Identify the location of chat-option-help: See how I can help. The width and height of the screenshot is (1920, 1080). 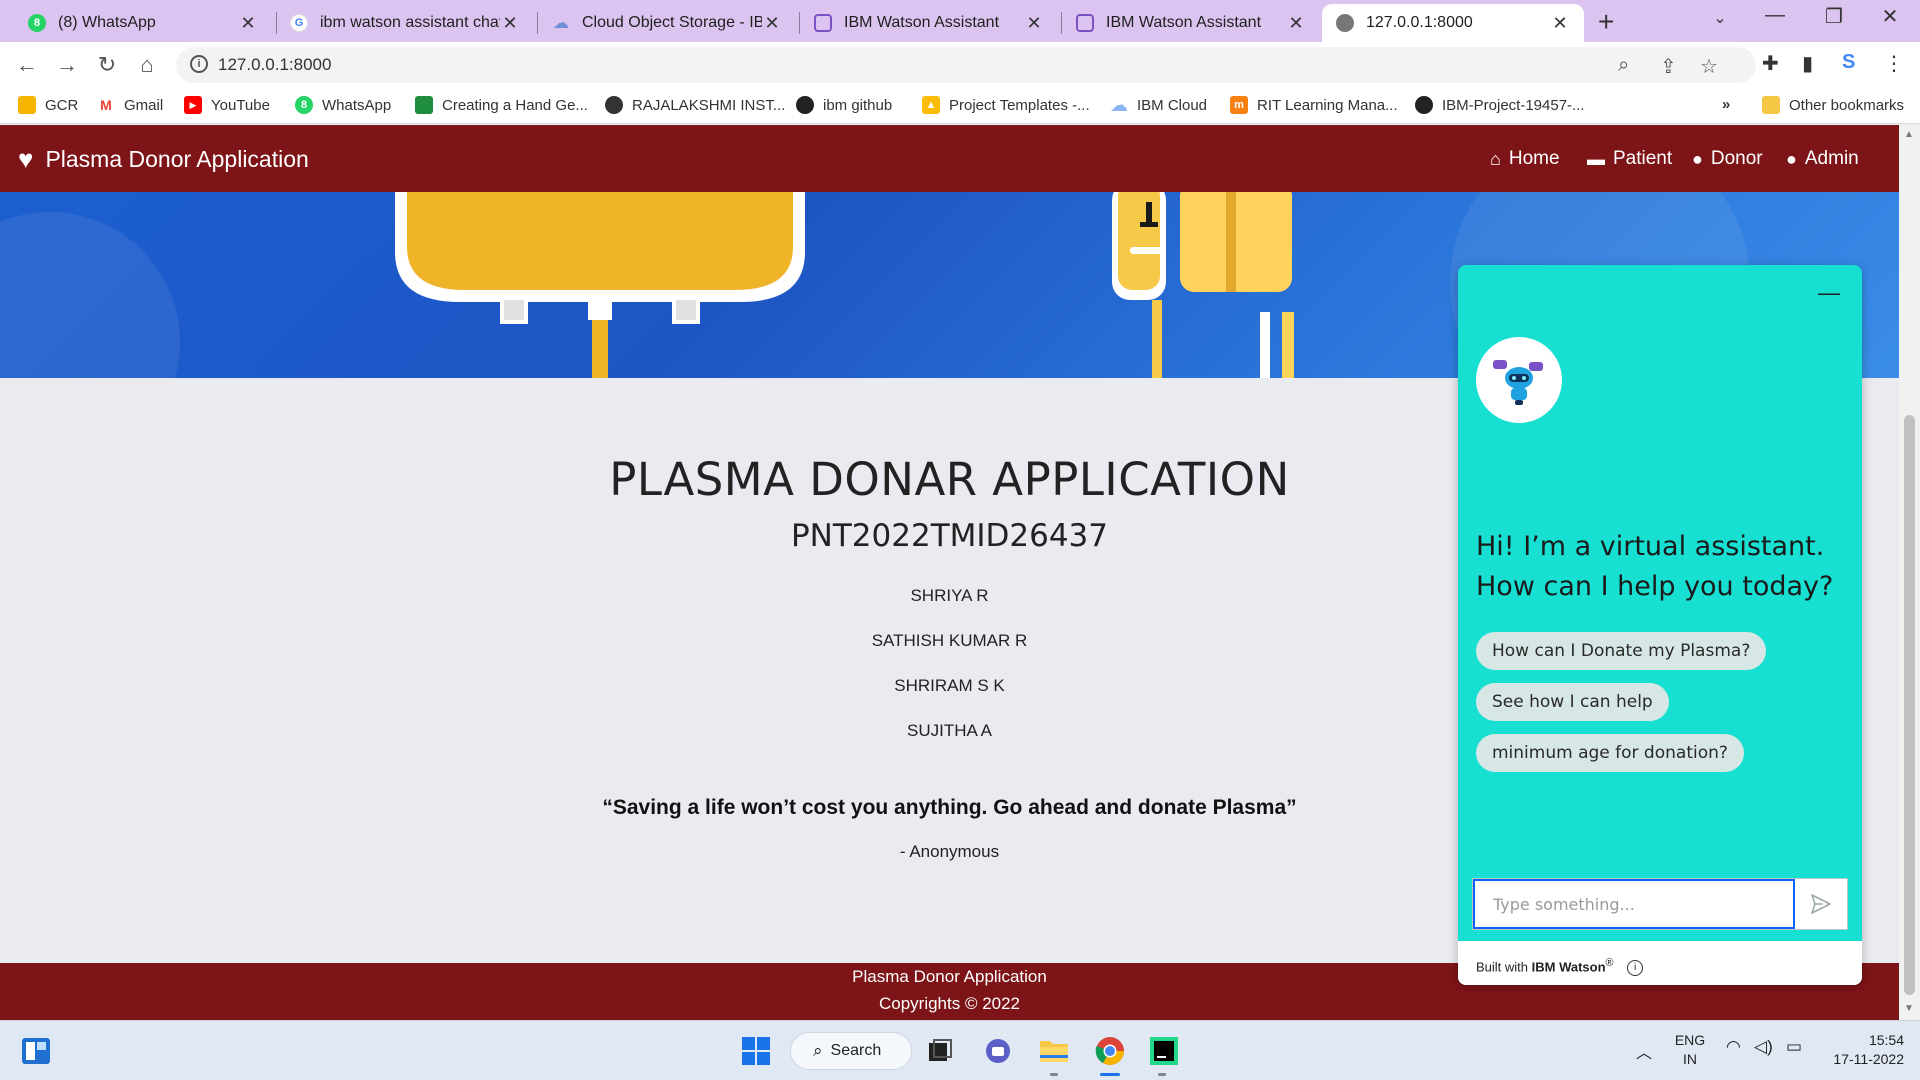
(1572, 702).